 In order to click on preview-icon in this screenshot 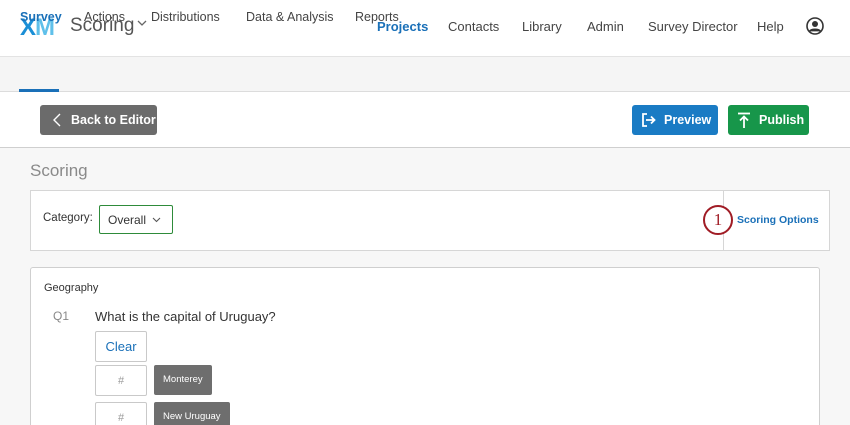, I will do `click(649, 120)`.